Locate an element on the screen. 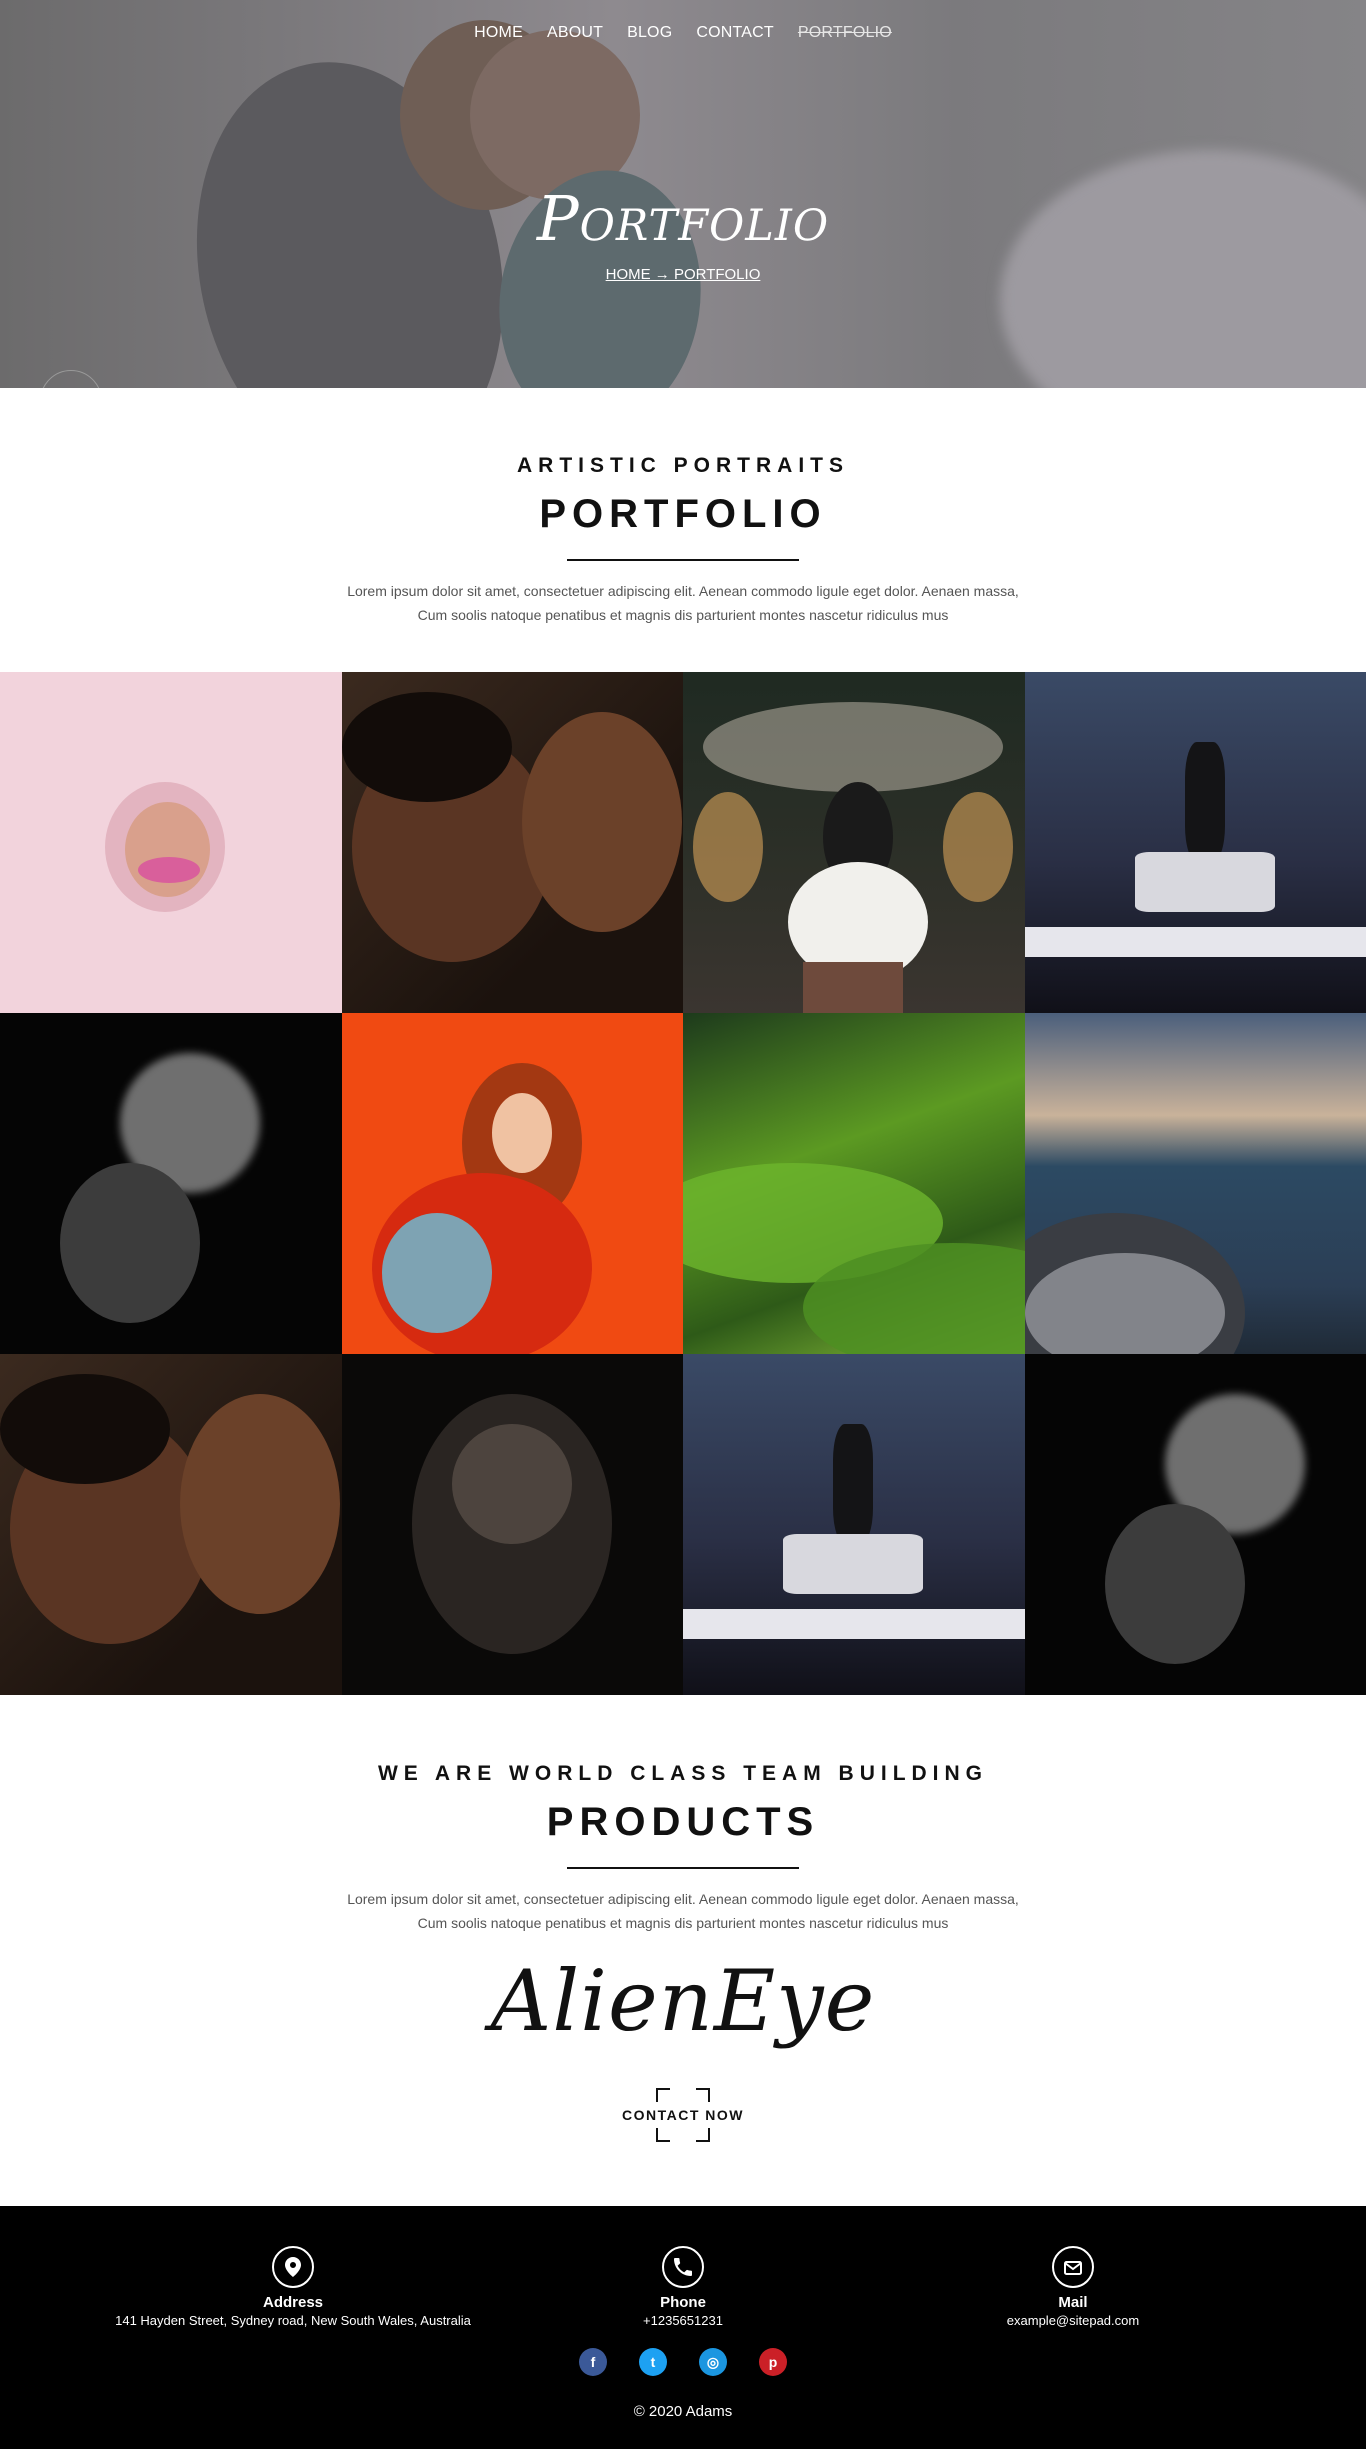 The height and width of the screenshot is (2449, 1366). footer-phone: Phone +1235651231 is located at coordinates (683, 2287).